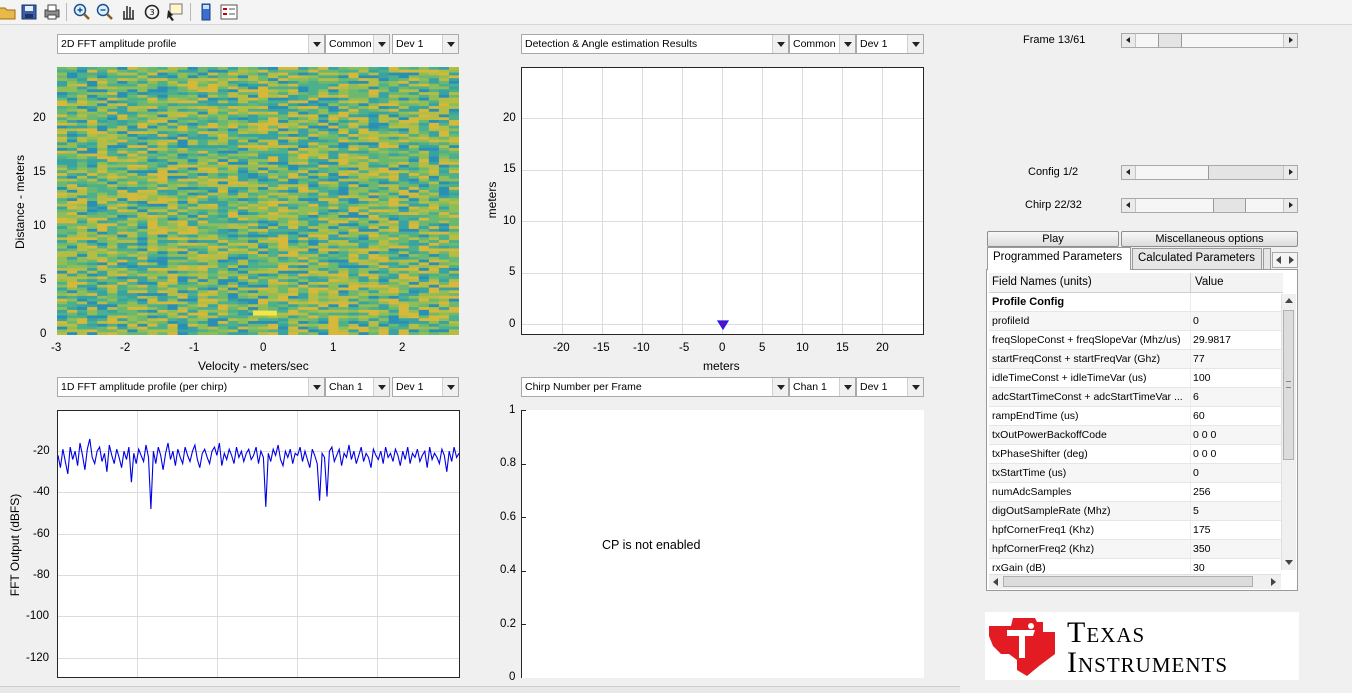  What do you see at coordinates (1170, 40) in the screenshot?
I see `frame-slider-thumb` at bounding box center [1170, 40].